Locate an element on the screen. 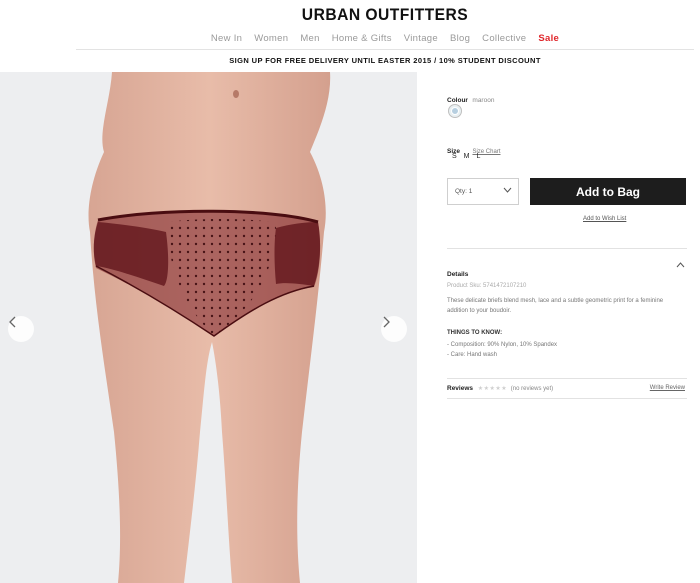  colour-swatch is located at coordinates (455, 111).